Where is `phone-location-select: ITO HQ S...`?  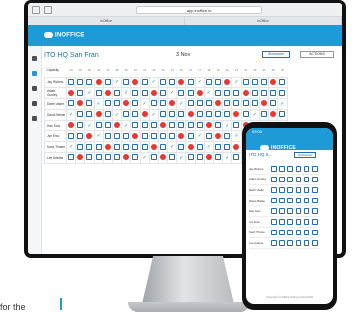 phone-location-select: ITO HQ S... is located at coordinates (260, 154).